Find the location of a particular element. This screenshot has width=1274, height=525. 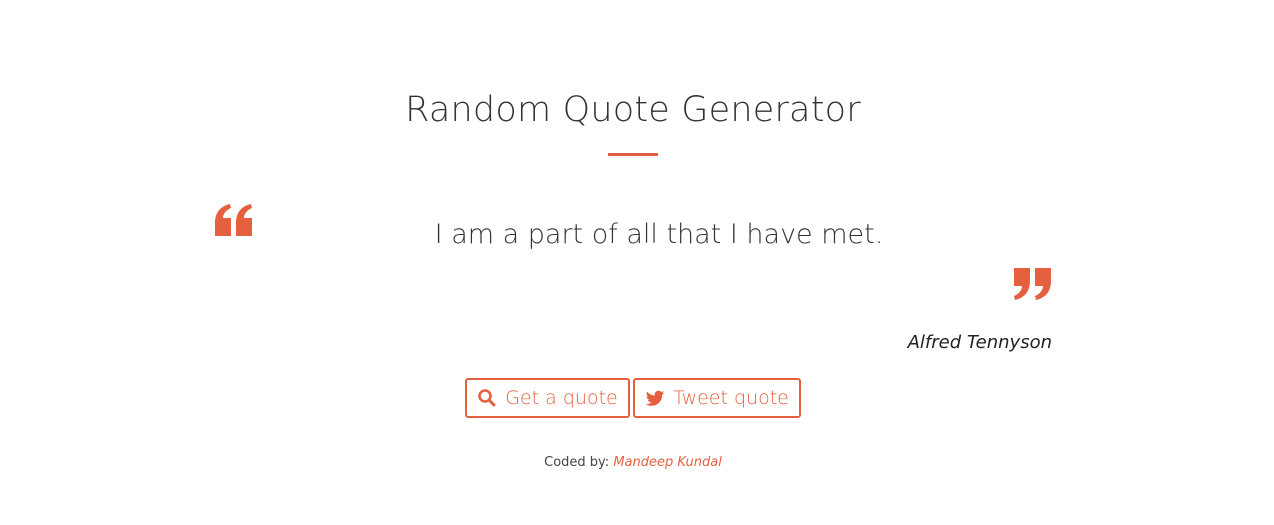

title-underline is located at coordinates (633, 154).